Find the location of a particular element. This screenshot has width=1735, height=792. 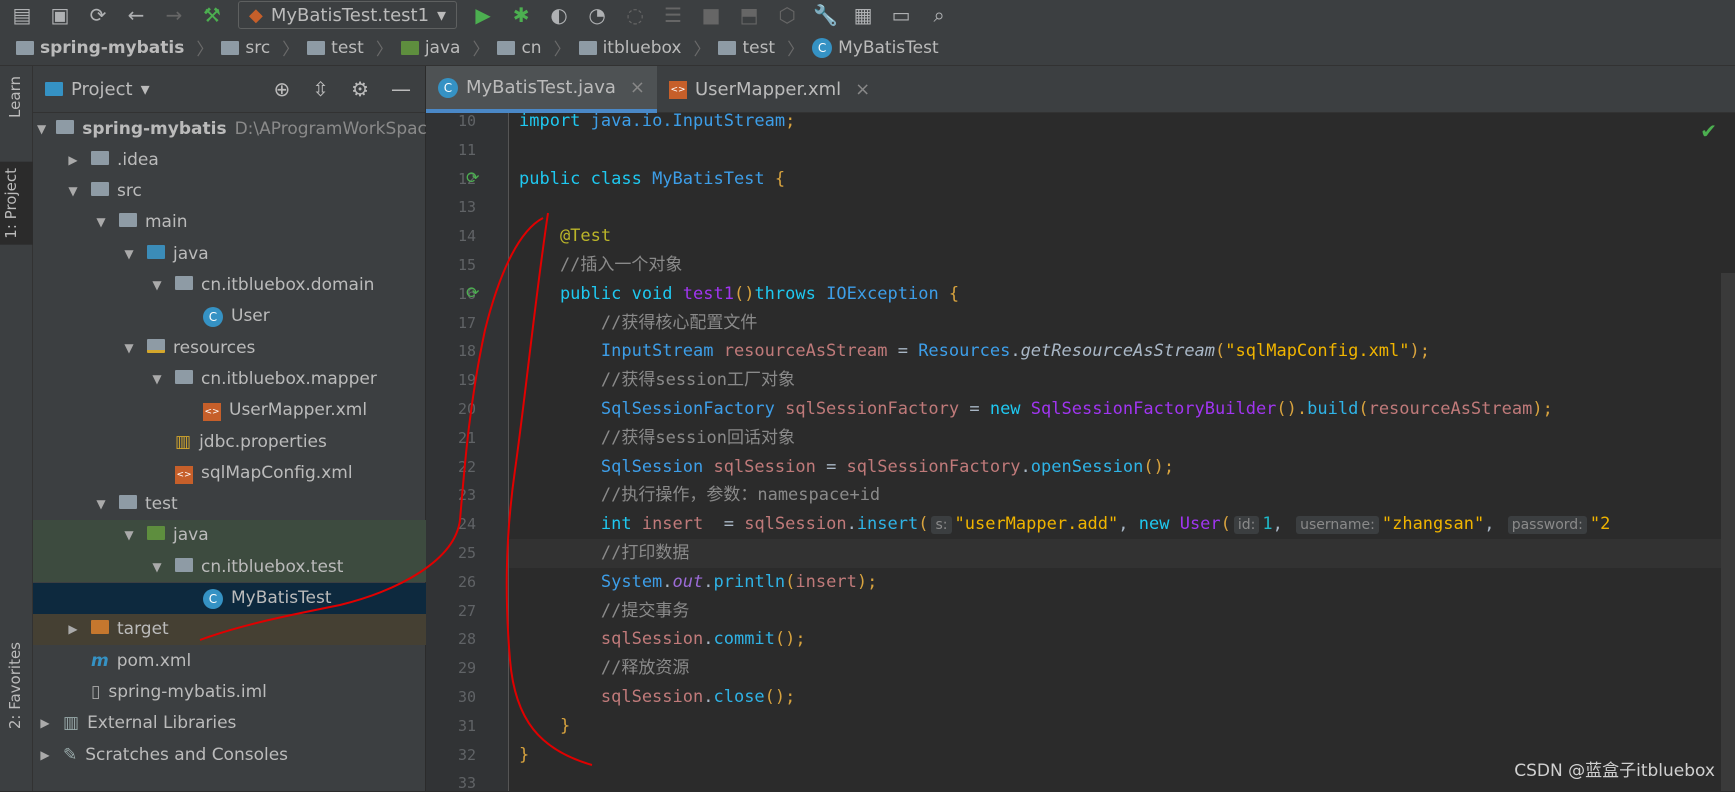

code-line: //执行操作，参数：namespace+id is located at coordinates (699, 495).